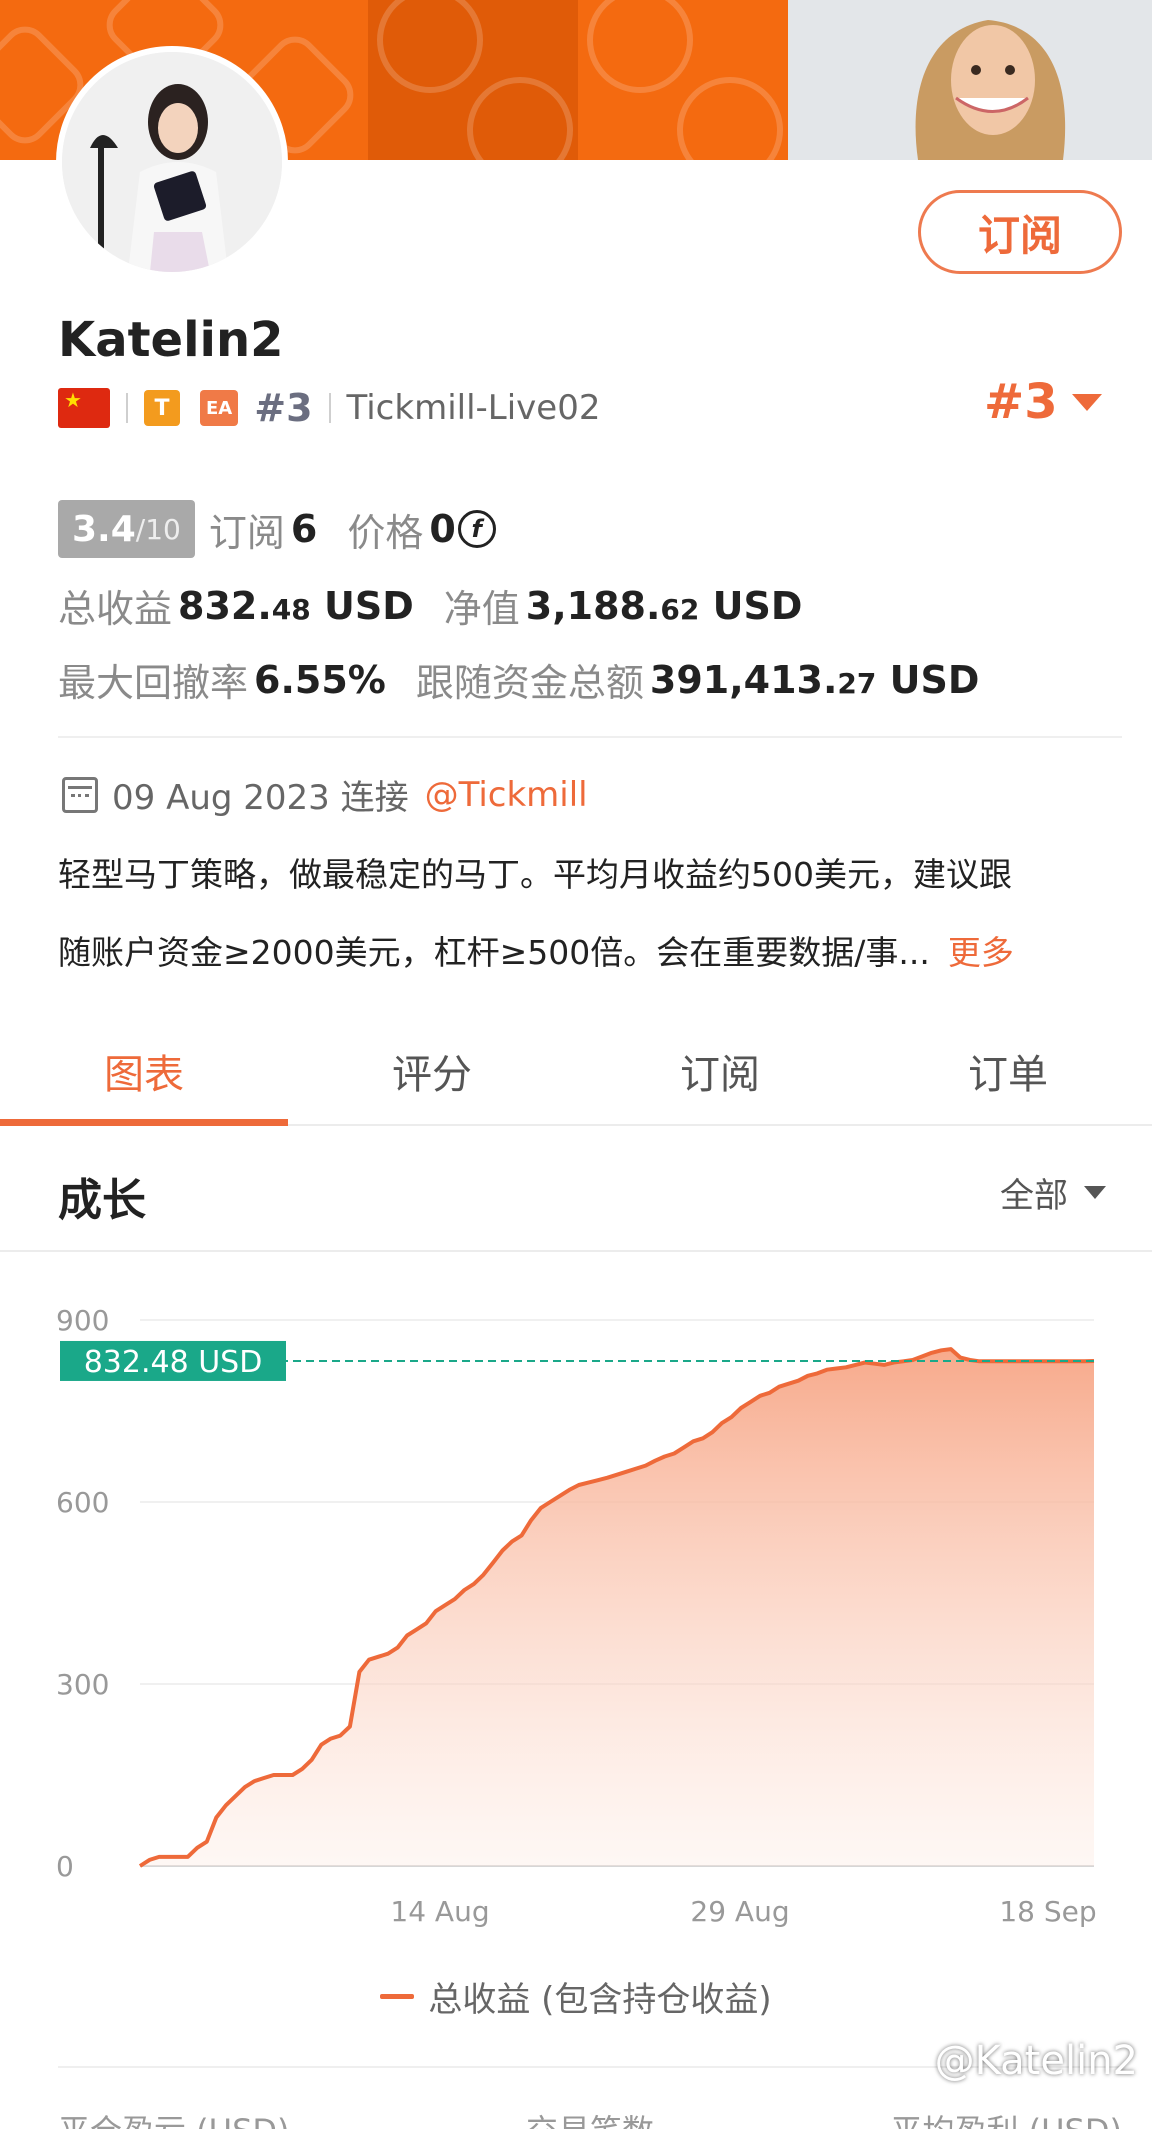 The height and width of the screenshot is (2129, 1152). What do you see at coordinates (173, 1362) in the screenshot?
I see `current-value-label: 832.48 USD` at bounding box center [173, 1362].